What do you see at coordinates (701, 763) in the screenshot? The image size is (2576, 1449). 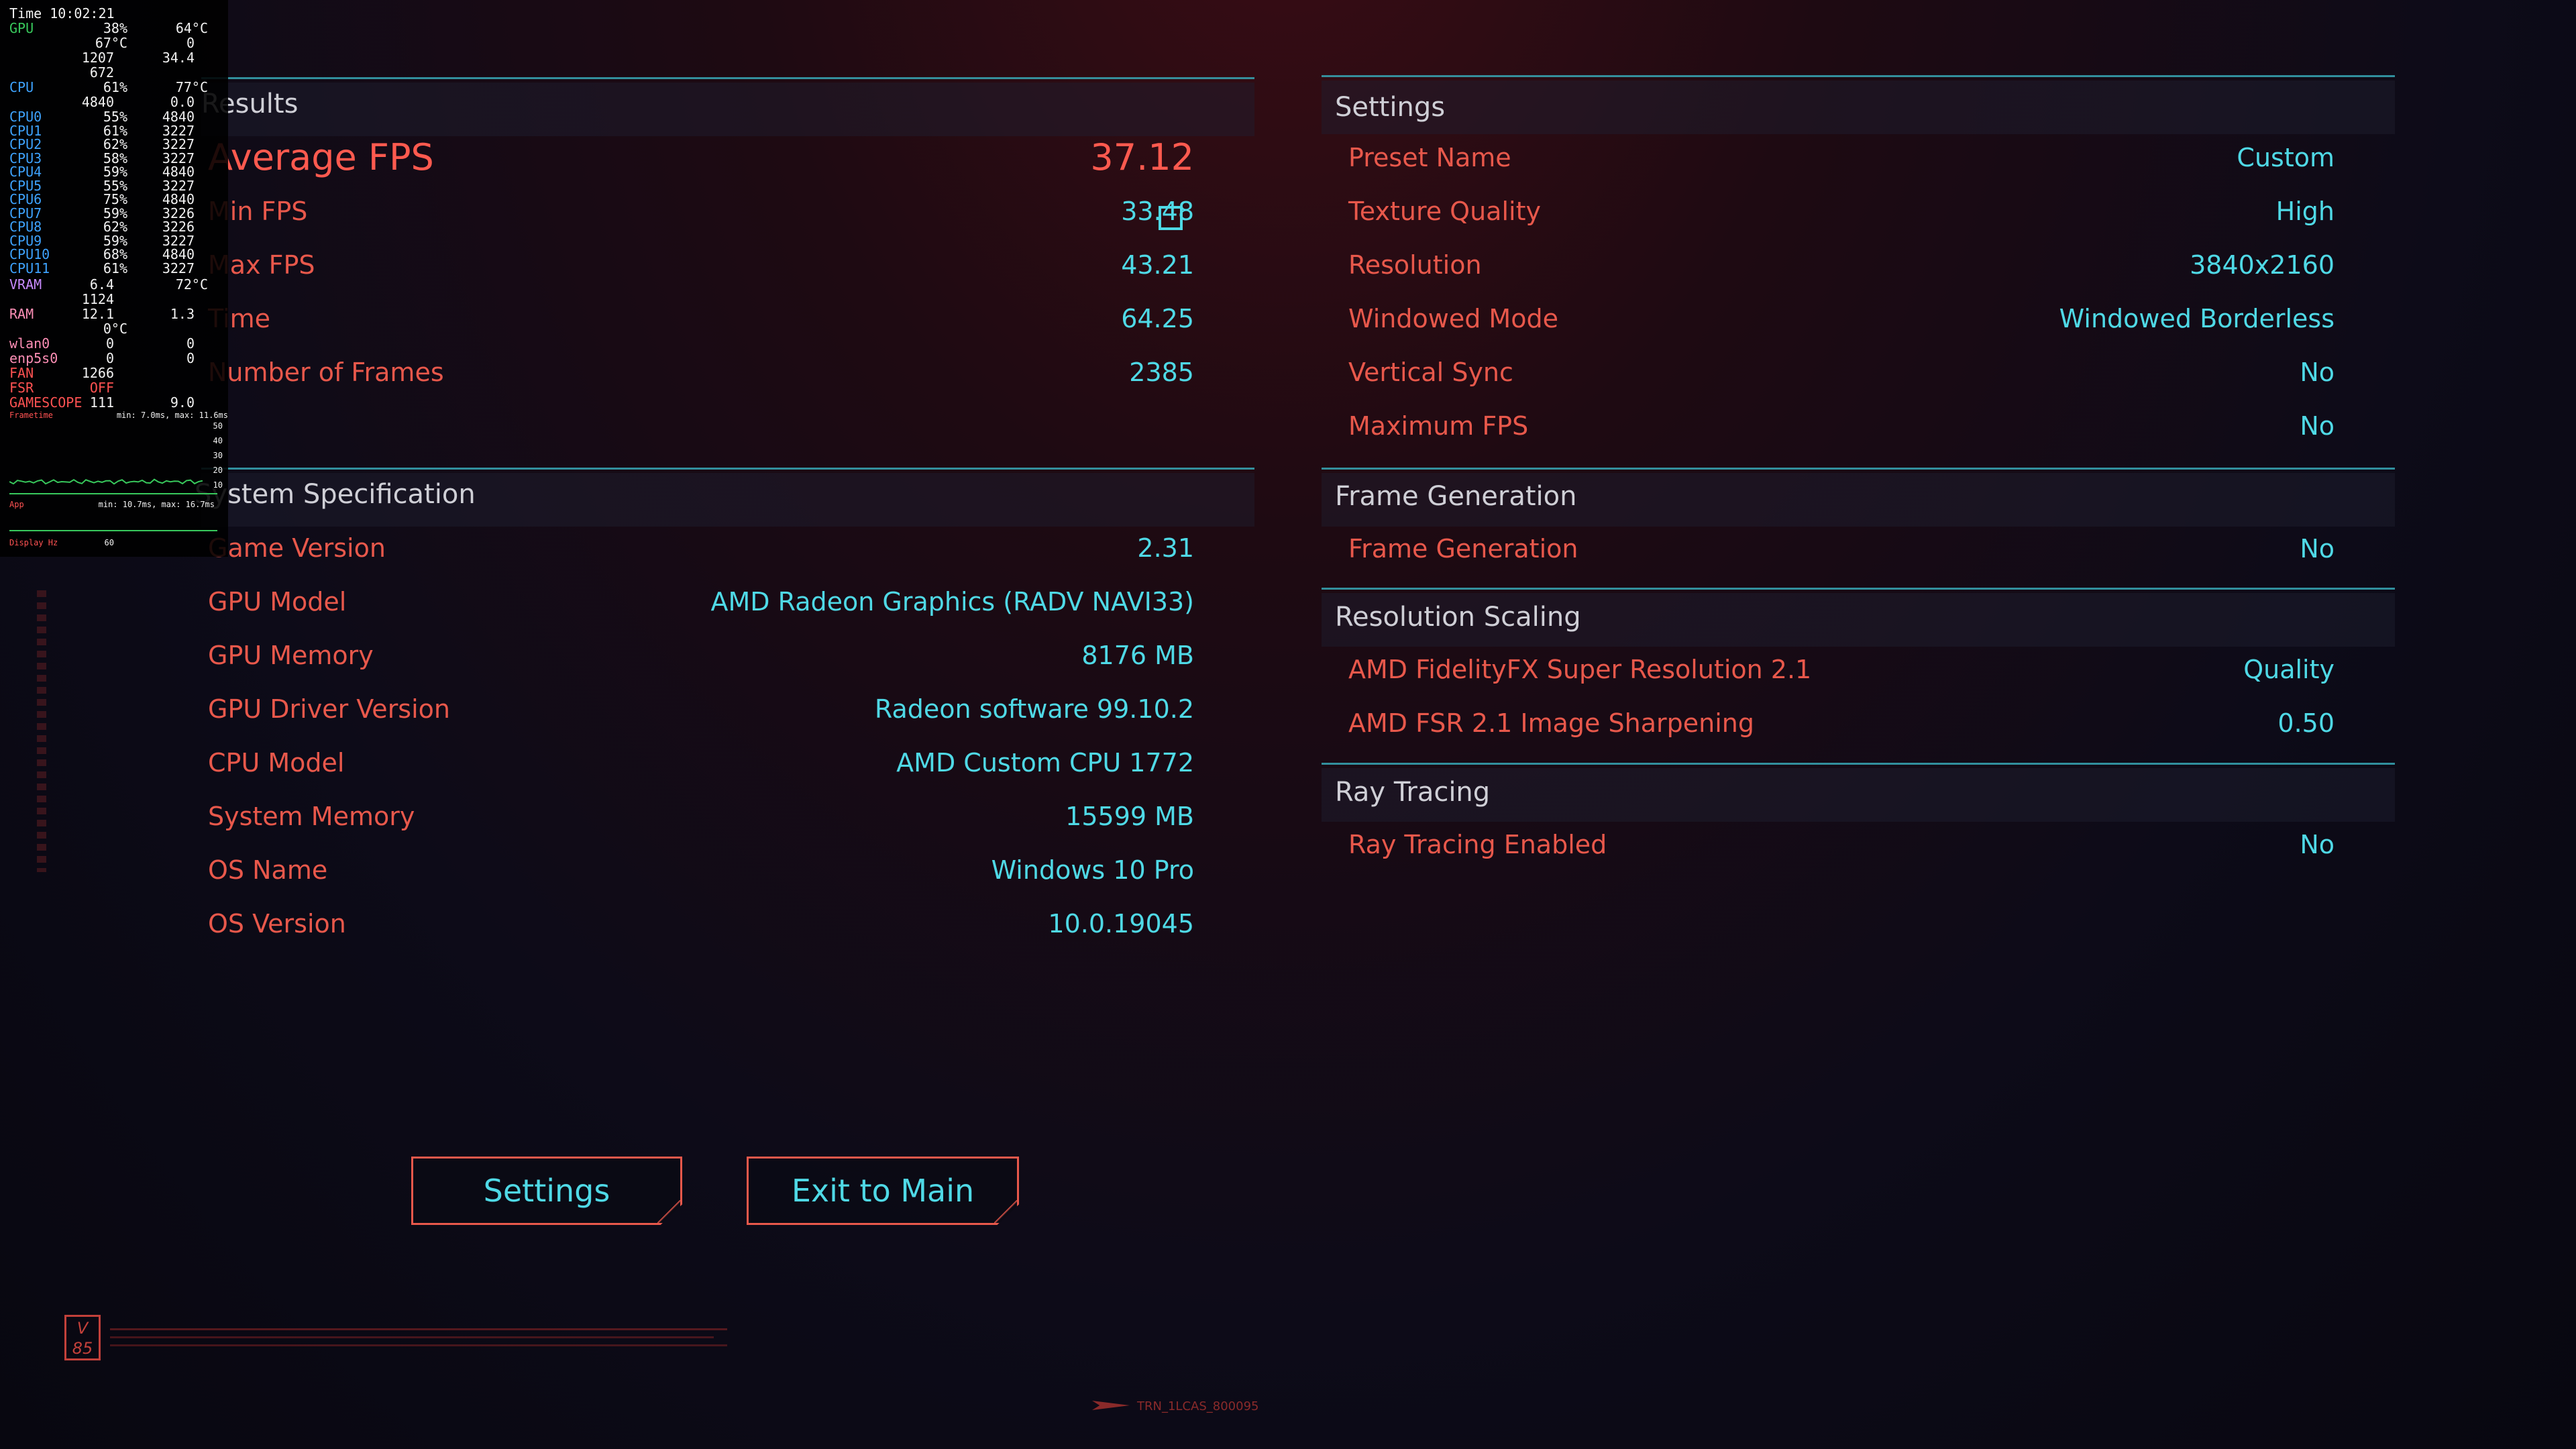 I see `system-spec-row: CPU Model AMD Custom CPU 1772` at bounding box center [701, 763].